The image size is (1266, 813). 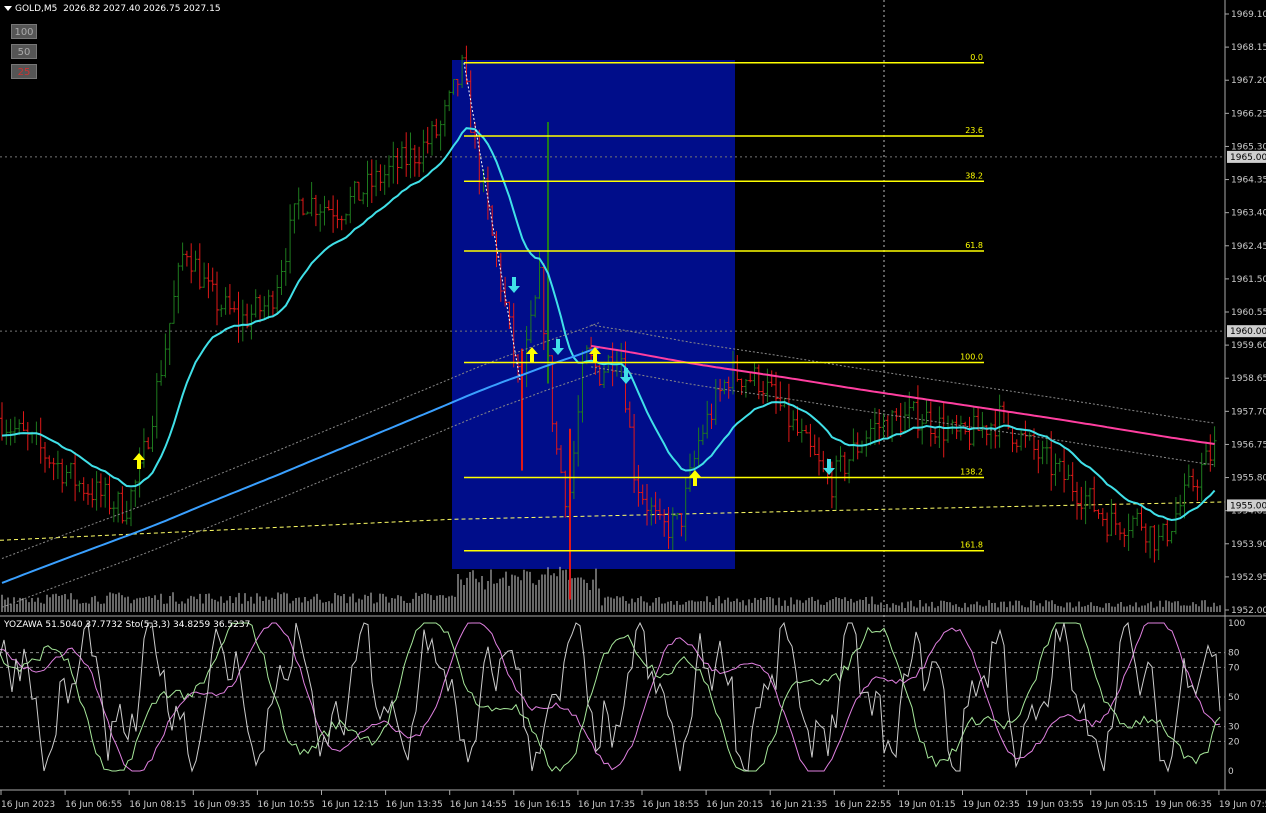 What do you see at coordinates (1248, 611) in the screenshot?
I see `price-label: 1952.00` at bounding box center [1248, 611].